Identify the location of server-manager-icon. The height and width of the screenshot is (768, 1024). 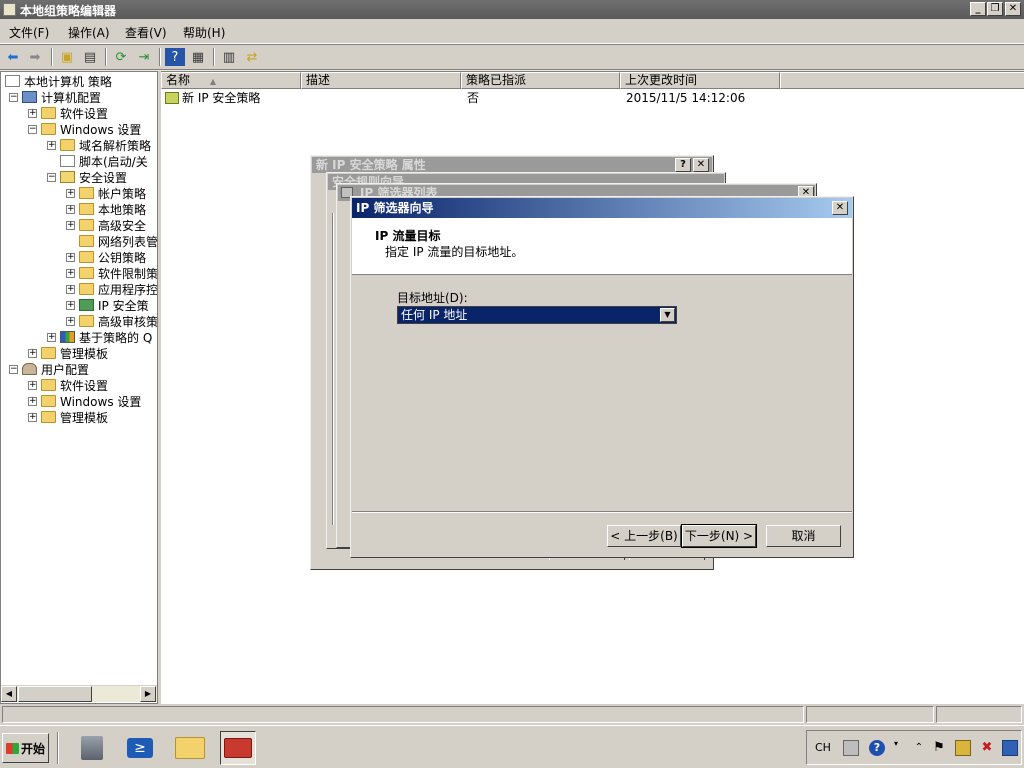
(92, 748).